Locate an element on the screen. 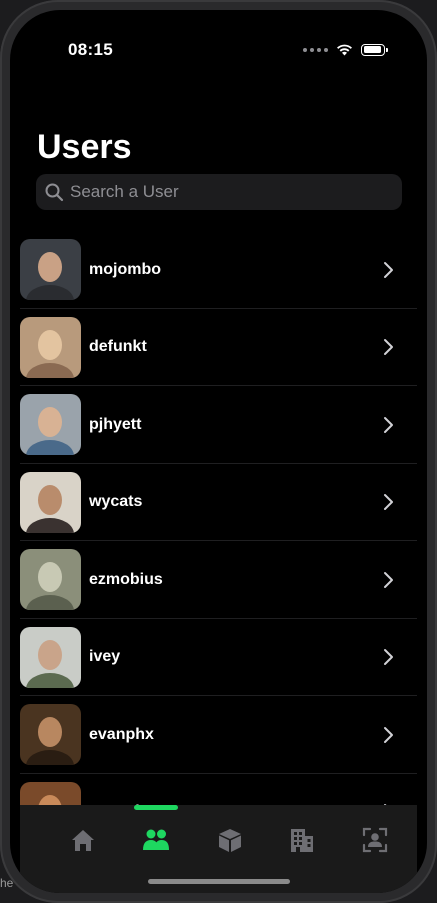  building-icon is located at coordinates (302, 840).